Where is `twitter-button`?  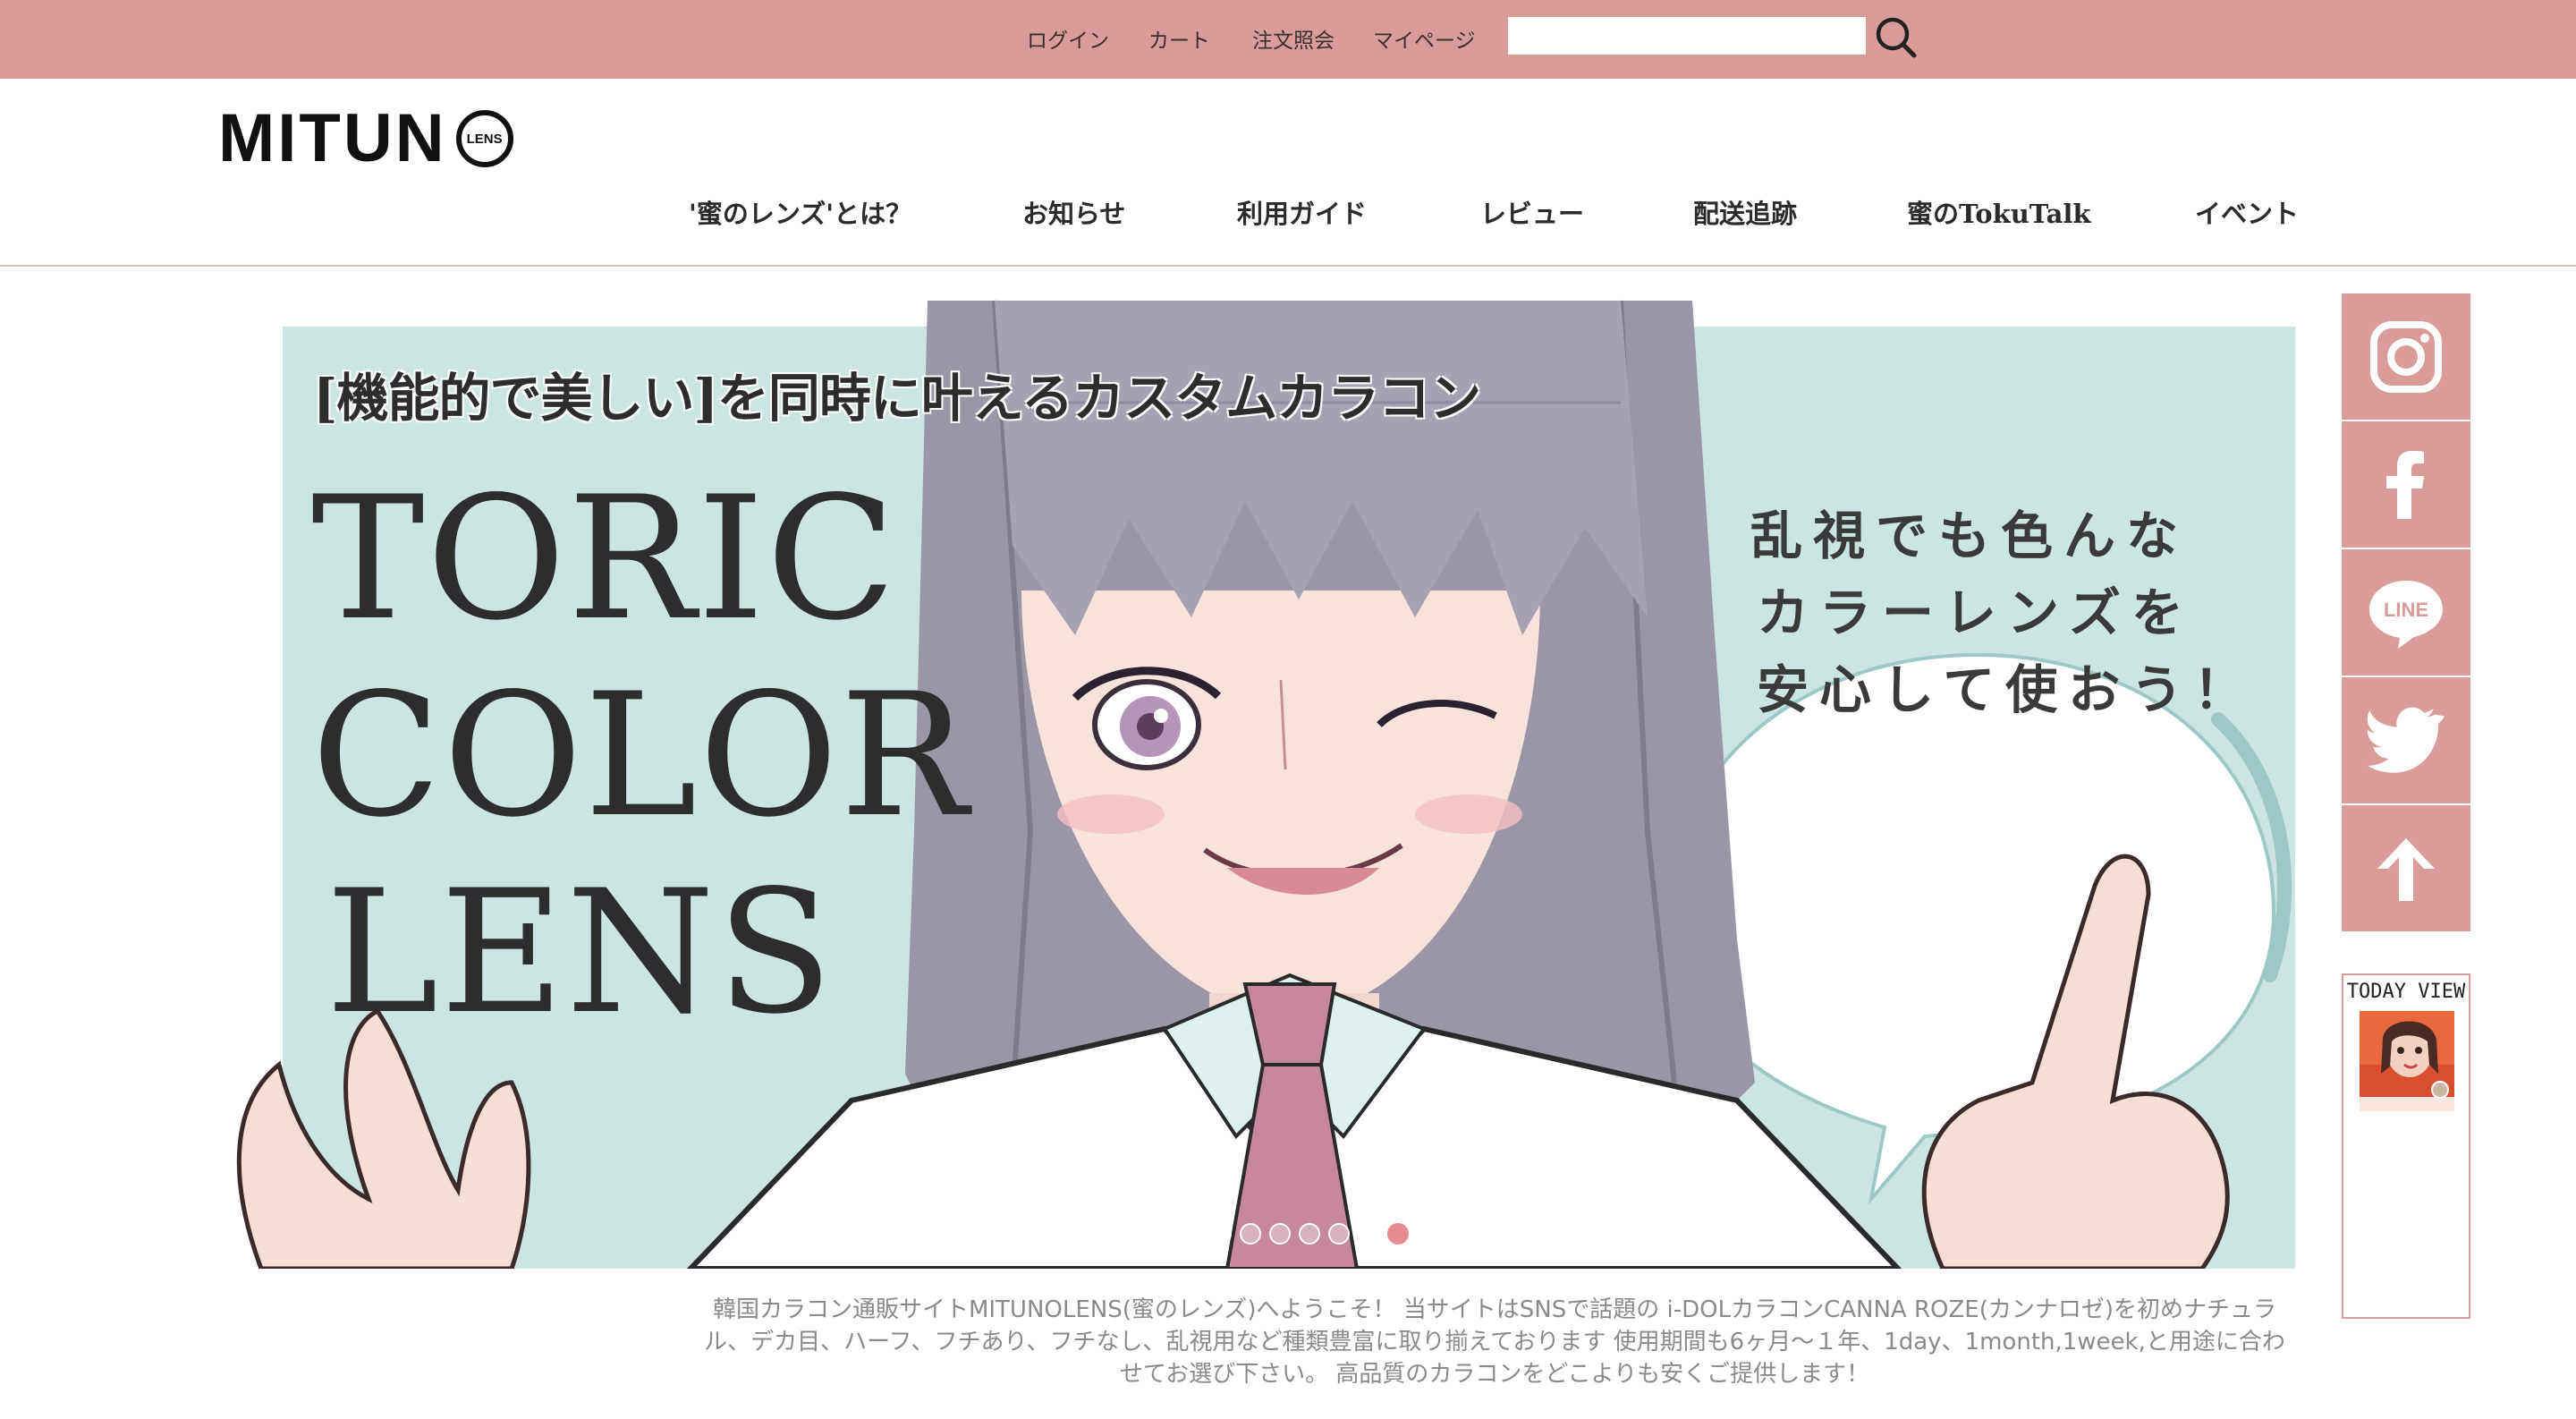 twitter-button is located at coordinates (2406, 740).